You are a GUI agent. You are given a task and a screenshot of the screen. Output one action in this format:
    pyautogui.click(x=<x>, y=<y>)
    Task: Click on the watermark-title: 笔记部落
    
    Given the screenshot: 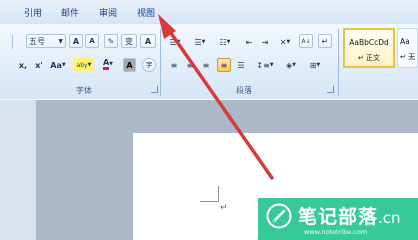 What is the action you would take?
    pyautogui.click(x=338, y=217)
    